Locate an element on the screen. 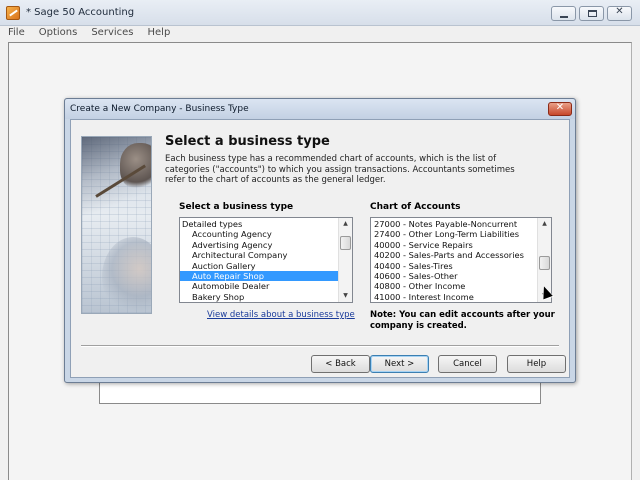 This screenshot has width=640, height=480. menubar: File Options Services Help is located at coordinates (320, 33).